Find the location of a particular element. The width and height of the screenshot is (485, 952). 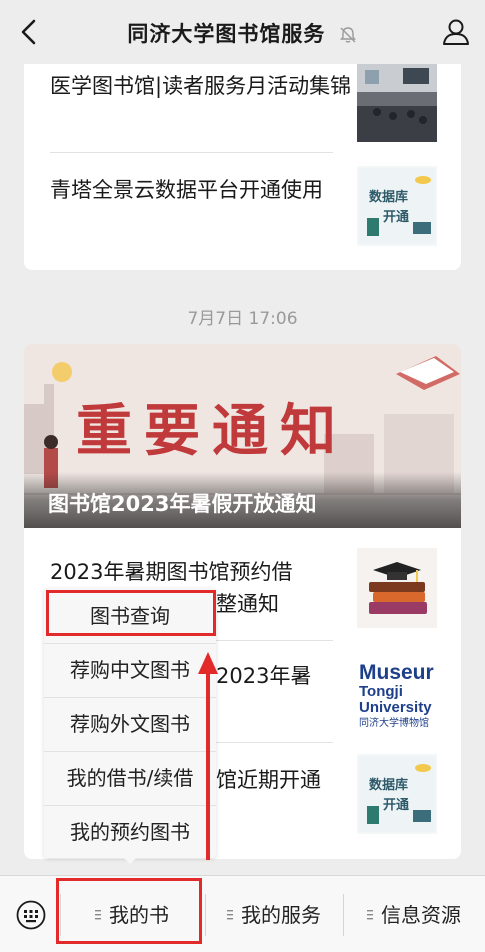

museum-logo-text: Museur is located at coordinates (396, 672).